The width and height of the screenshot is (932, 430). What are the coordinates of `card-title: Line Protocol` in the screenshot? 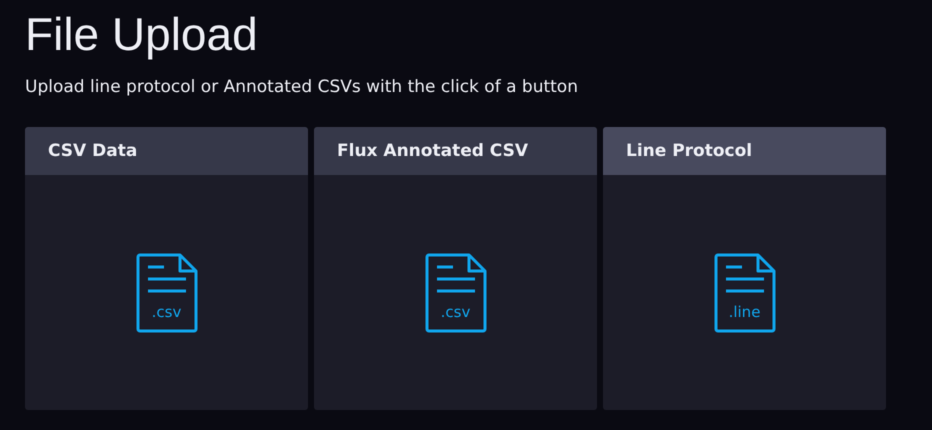 It's located at (689, 151).